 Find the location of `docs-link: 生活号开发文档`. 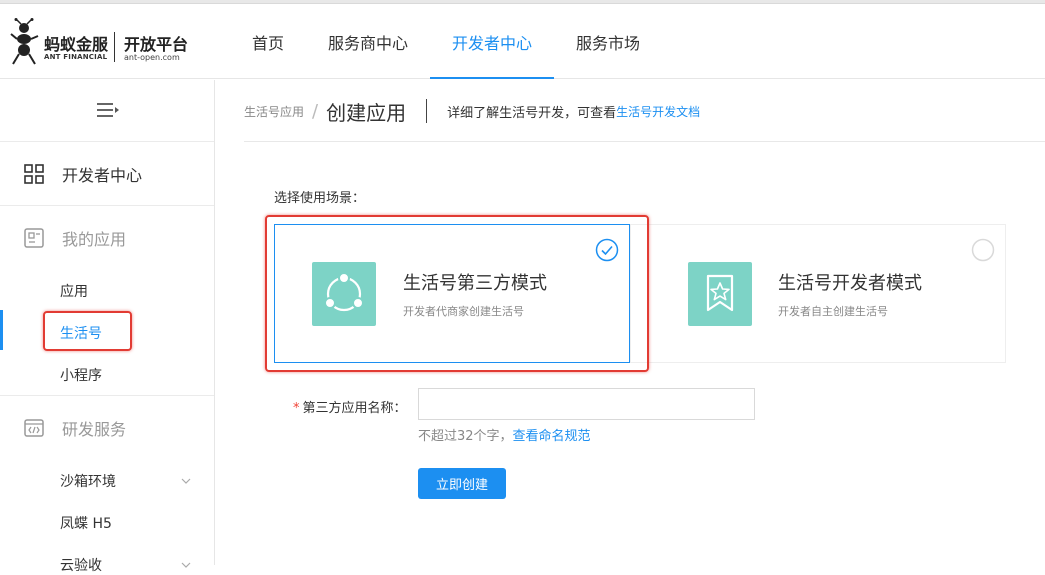

docs-link: 生活号开发文档 is located at coordinates (658, 111).